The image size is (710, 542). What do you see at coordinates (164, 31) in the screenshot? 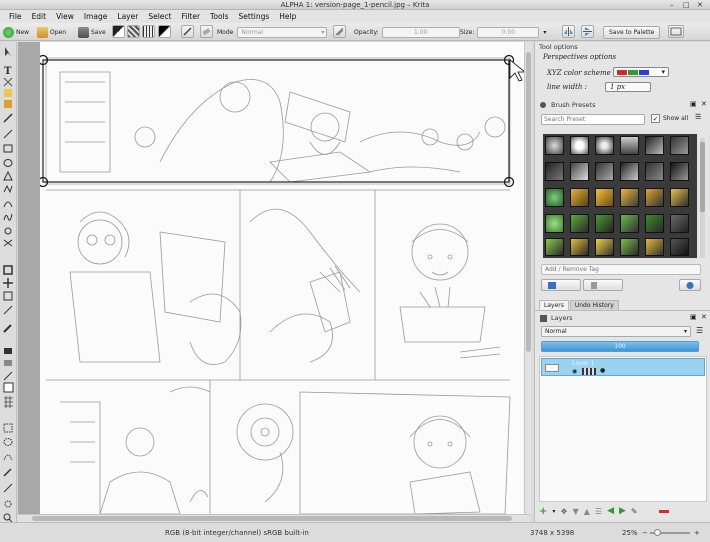
I see `fg-bg-color-selector` at bounding box center [164, 31].